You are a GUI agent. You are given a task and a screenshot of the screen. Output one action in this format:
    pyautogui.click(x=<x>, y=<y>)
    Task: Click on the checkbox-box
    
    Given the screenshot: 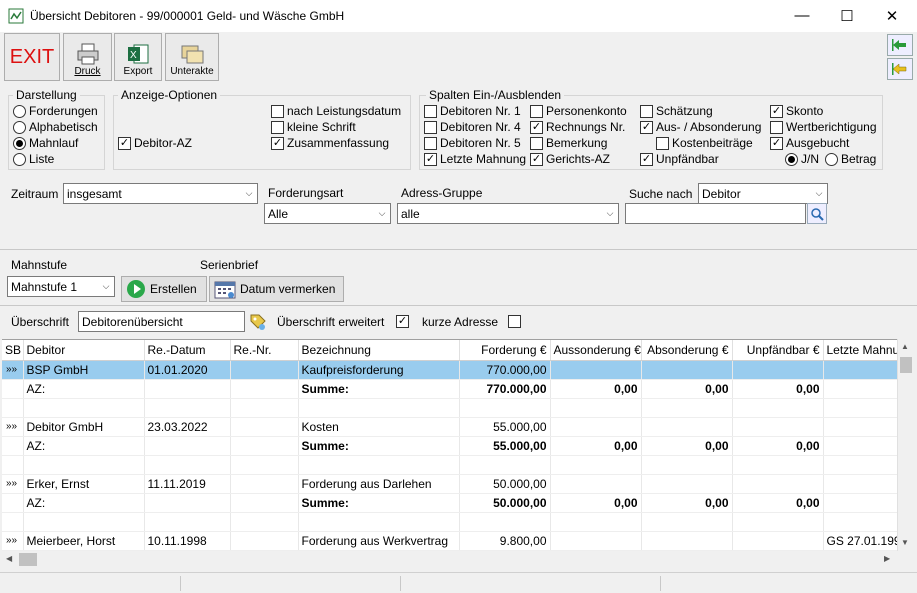 What is the action you would take?
    pyautogui.click(x=536, y=111)
    